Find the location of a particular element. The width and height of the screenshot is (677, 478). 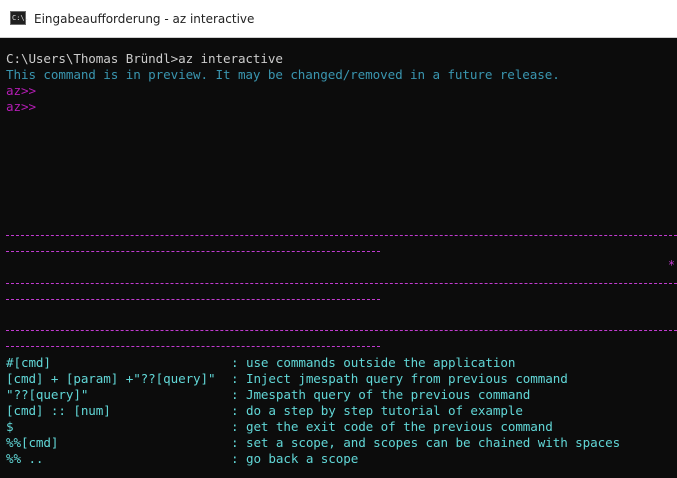

help-description: : go back a scope is located at coordinates (295, 458).